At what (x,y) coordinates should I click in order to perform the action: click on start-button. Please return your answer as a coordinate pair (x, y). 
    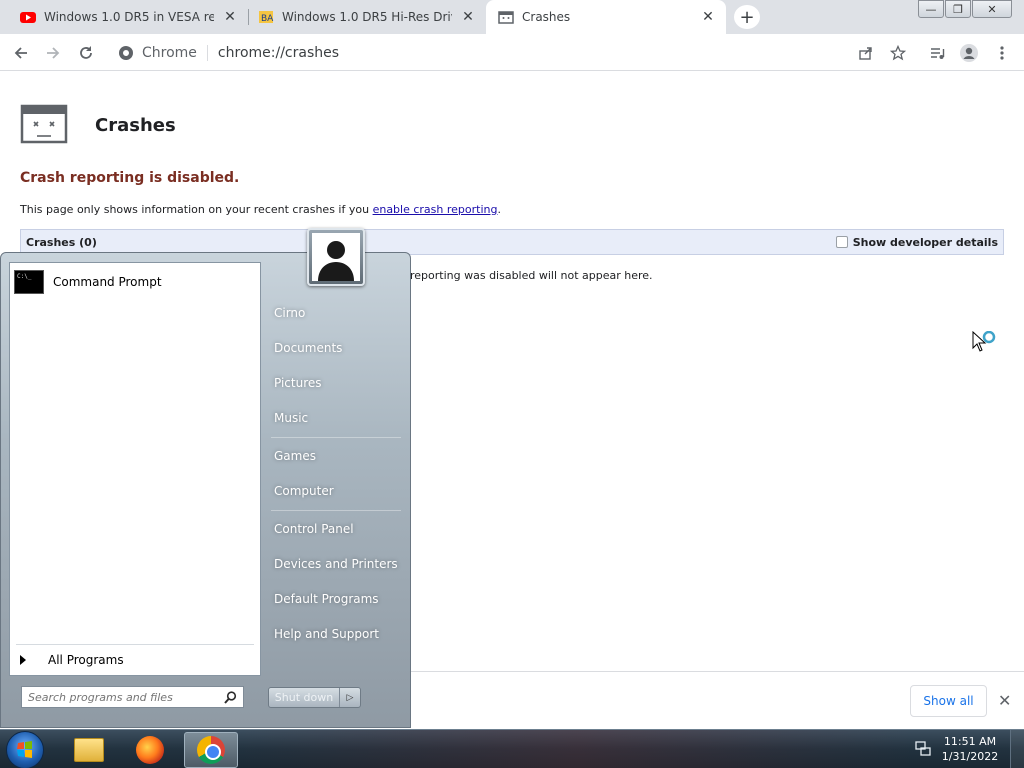
    Looking at the image, I should click on (25, 749).